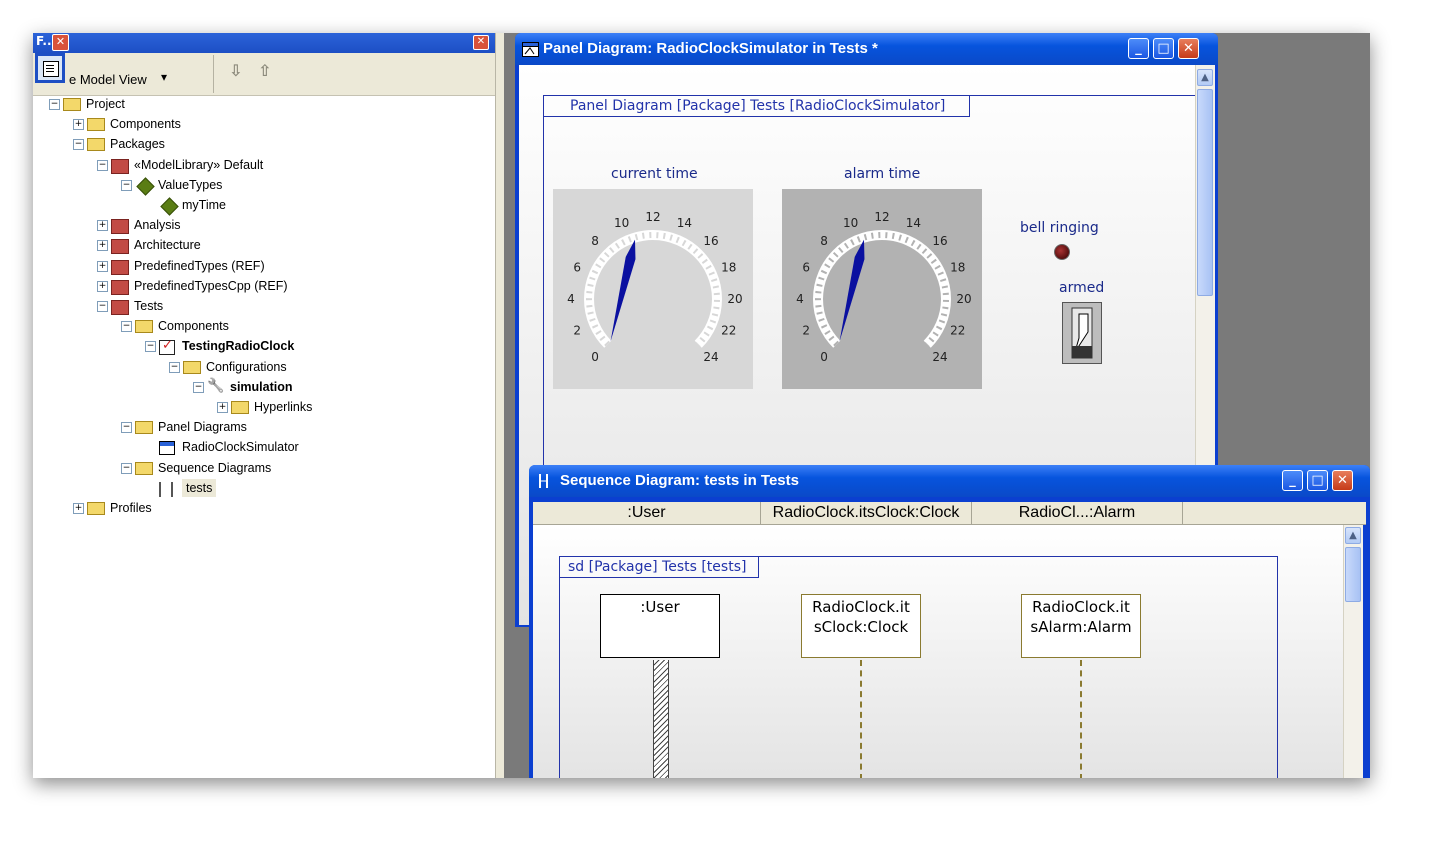  What do you see at coordinates (660, 567) in the screenshot?
I see `sequence-frame-label: sd [Package] Tests [tests]` at bounding box center [660, 567].